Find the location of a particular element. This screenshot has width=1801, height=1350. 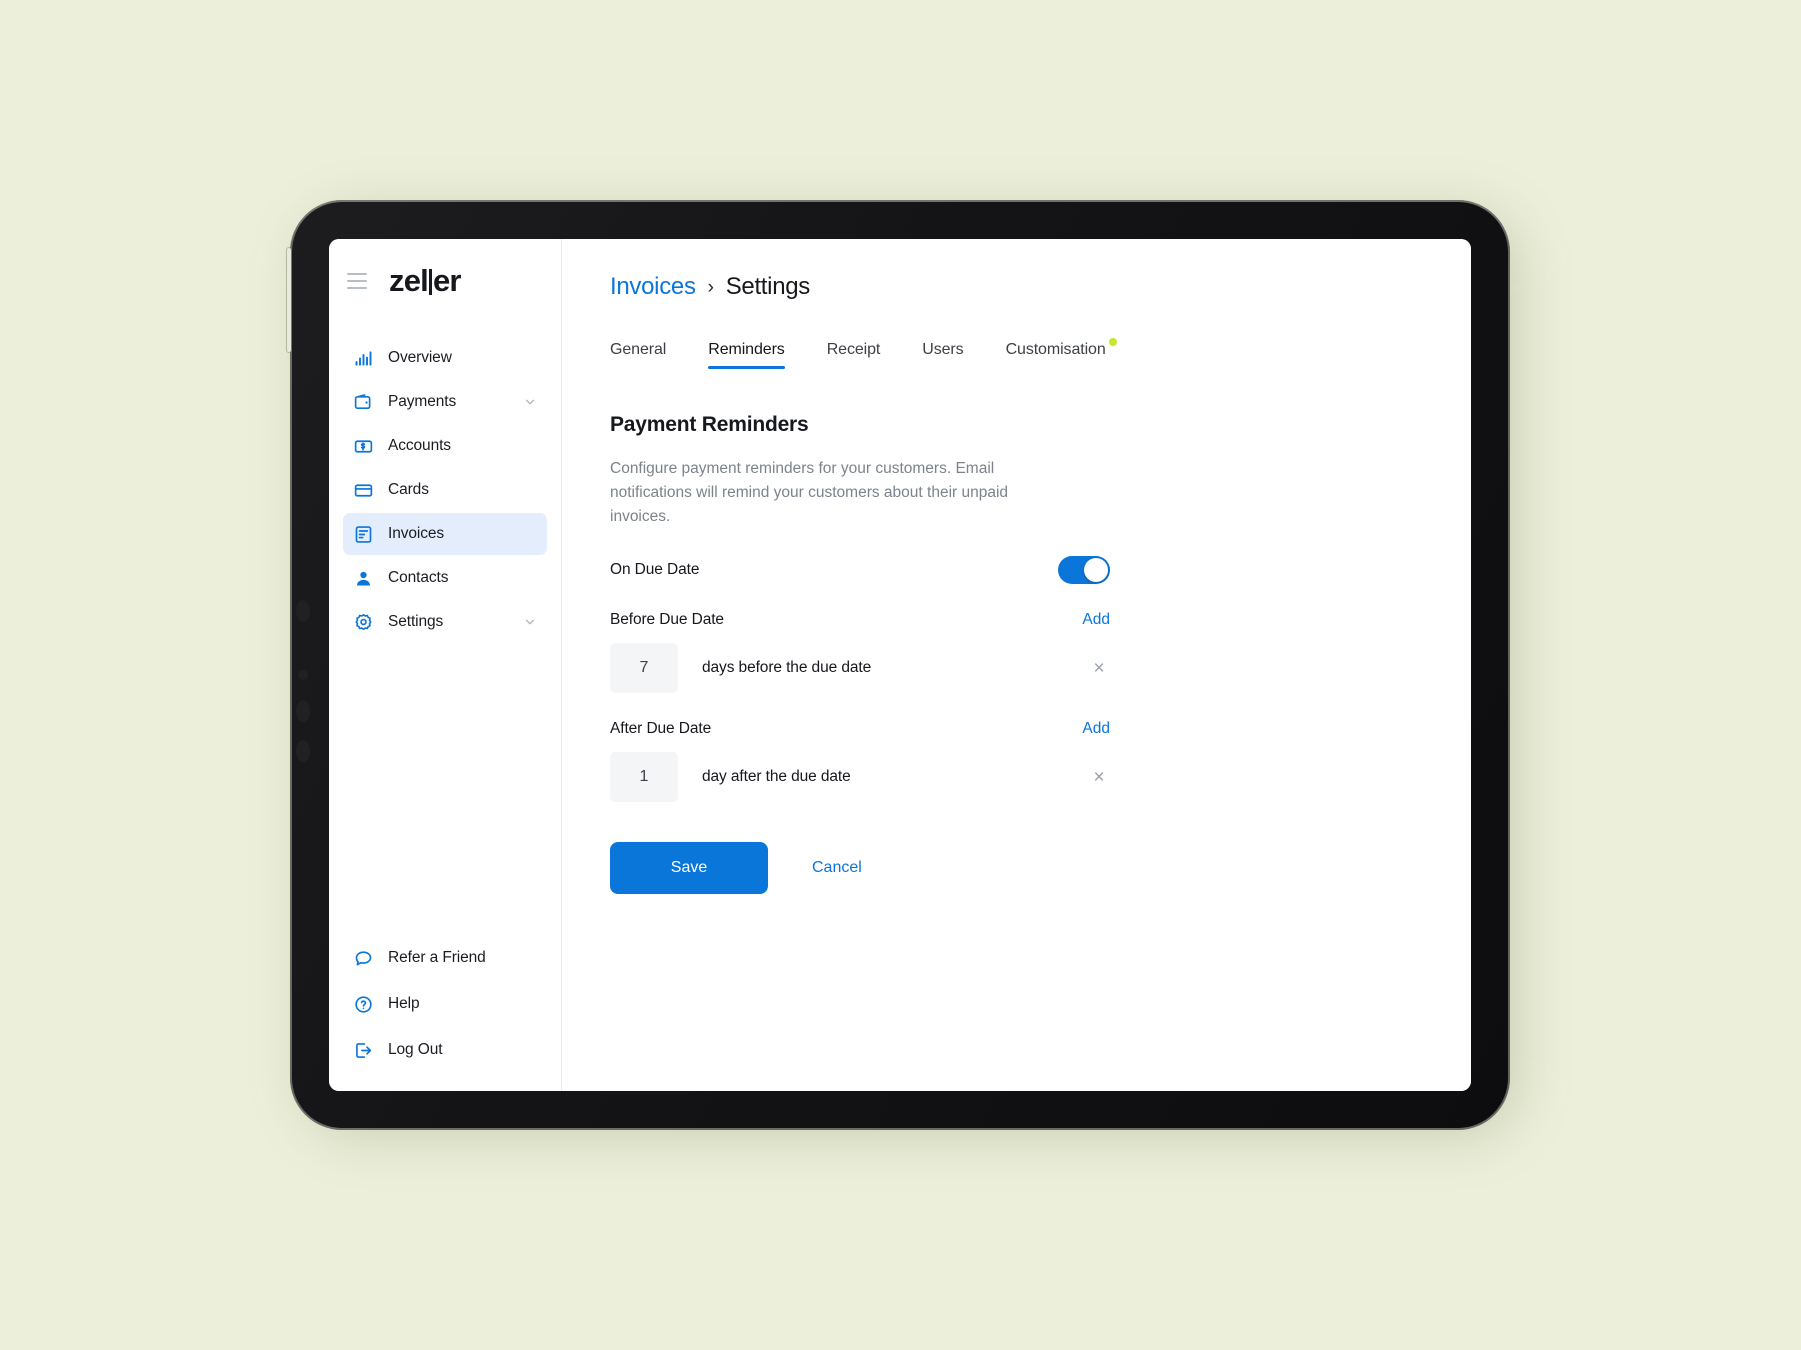

form-actions: Save Cancel is located at coordinates (1040, 868).